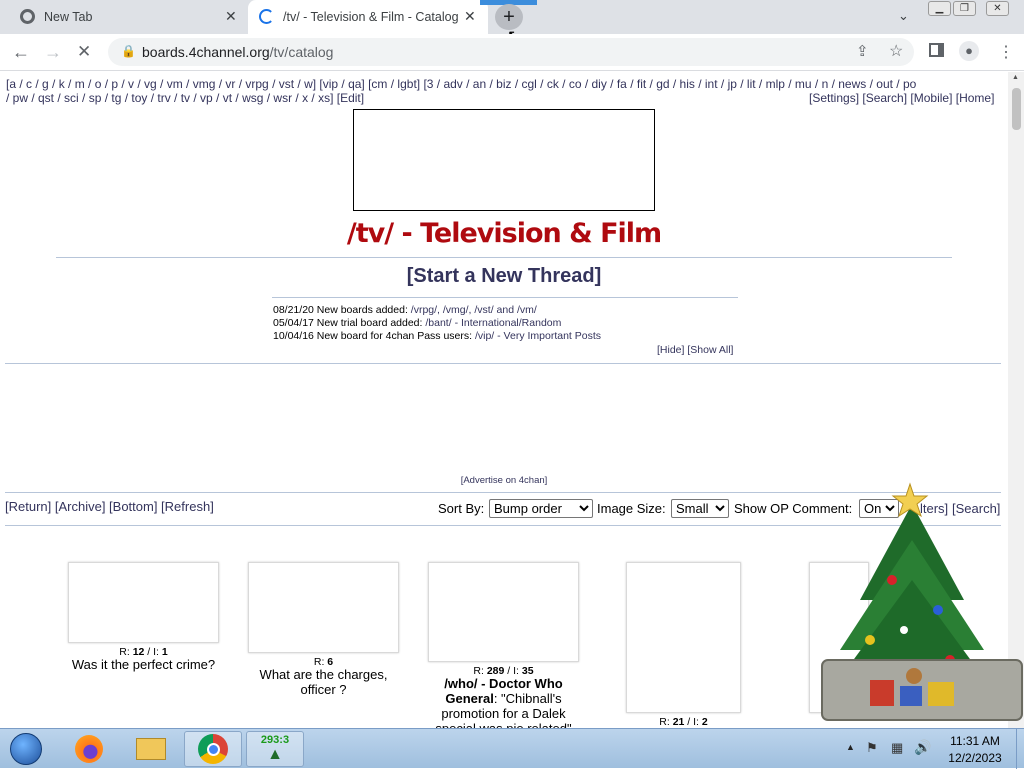  What do you see at coordinates (1006, 52) in the screenshot?
I see `menu-kebab-icon: ⋮` at bounding box center [1006, 52].